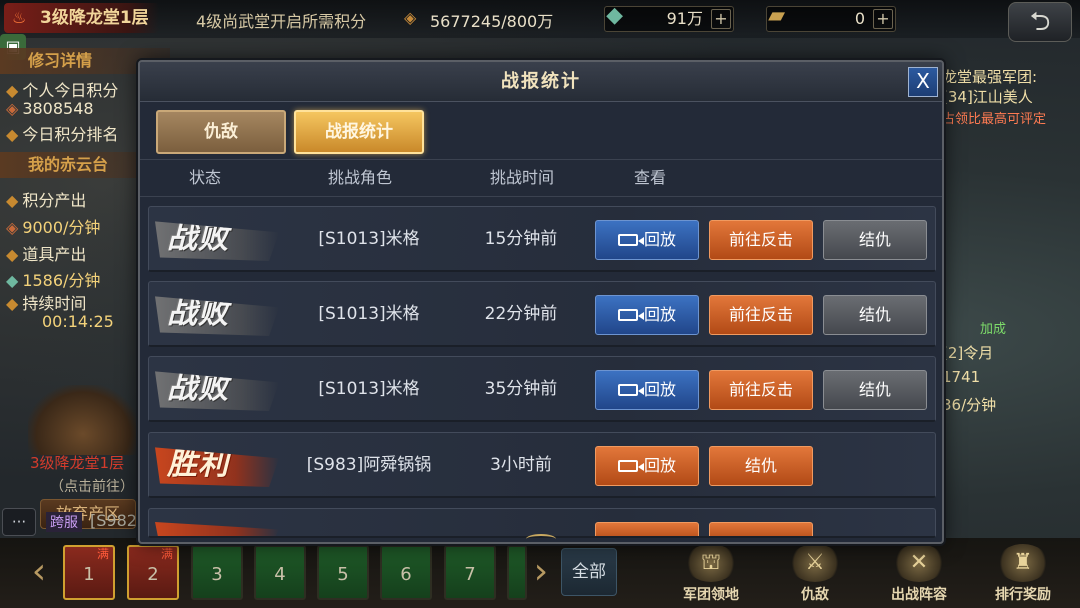  I want to click on territory-icon: ⛫, so click(711, 563).